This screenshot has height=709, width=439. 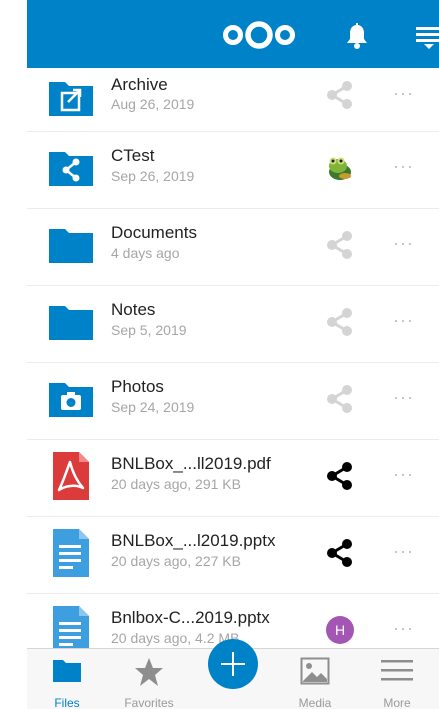 What do you see at coordinates (191, 463) in the screenshot?
I see `file-name: BNLBox_...ll2019.pdf` at bounding box center [191, 463].